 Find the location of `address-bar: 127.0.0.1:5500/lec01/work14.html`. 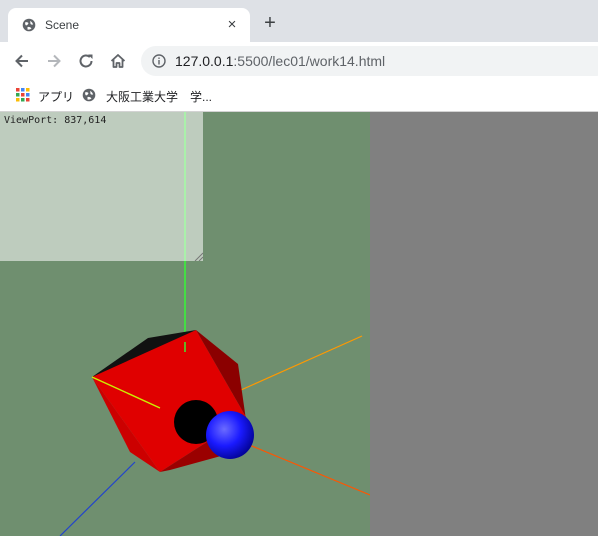

address-bar: 127.0.0.1:5500/lec01/work14.html is located at coordinates (369, 61).